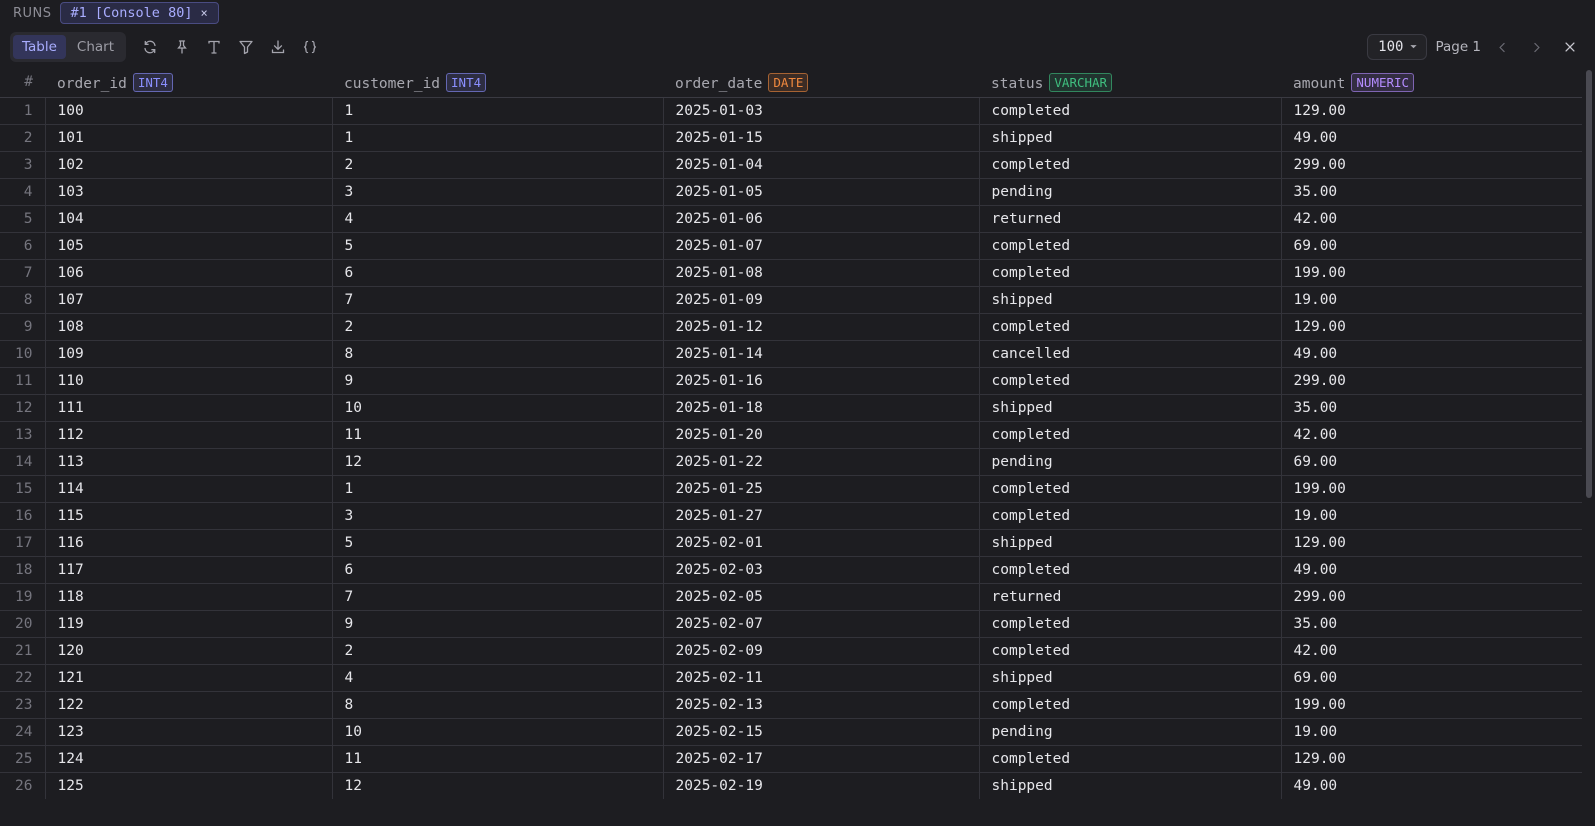 This screenshot has width=1595, height=826. I want to click on table-row: 26 125 12 2025-02-19 shipped 49.00, so click(791, 785).